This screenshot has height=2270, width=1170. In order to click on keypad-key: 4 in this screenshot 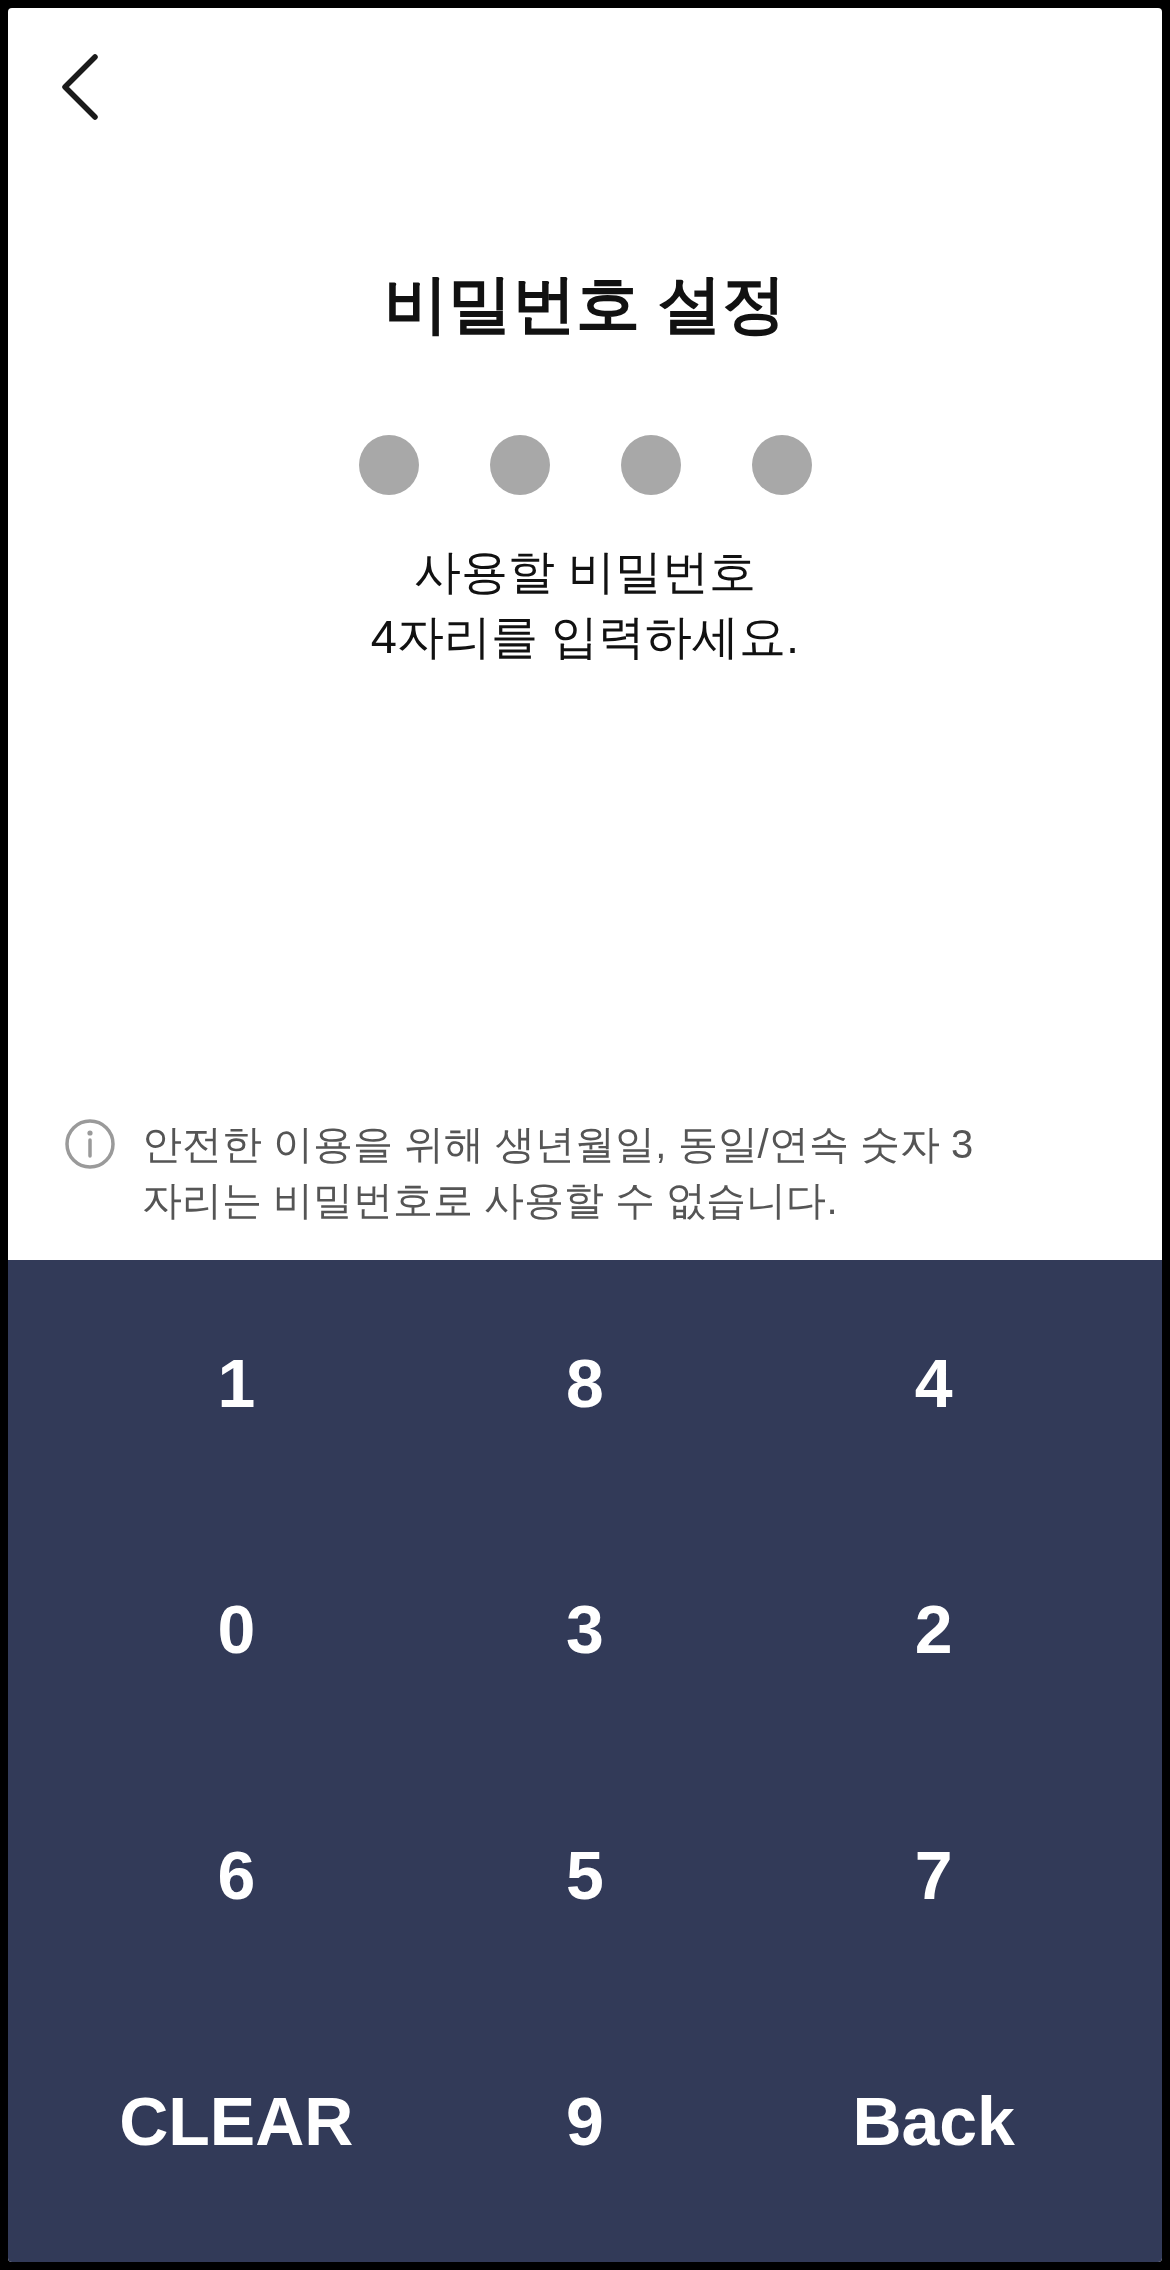, I will do `click(933, 1383)`.